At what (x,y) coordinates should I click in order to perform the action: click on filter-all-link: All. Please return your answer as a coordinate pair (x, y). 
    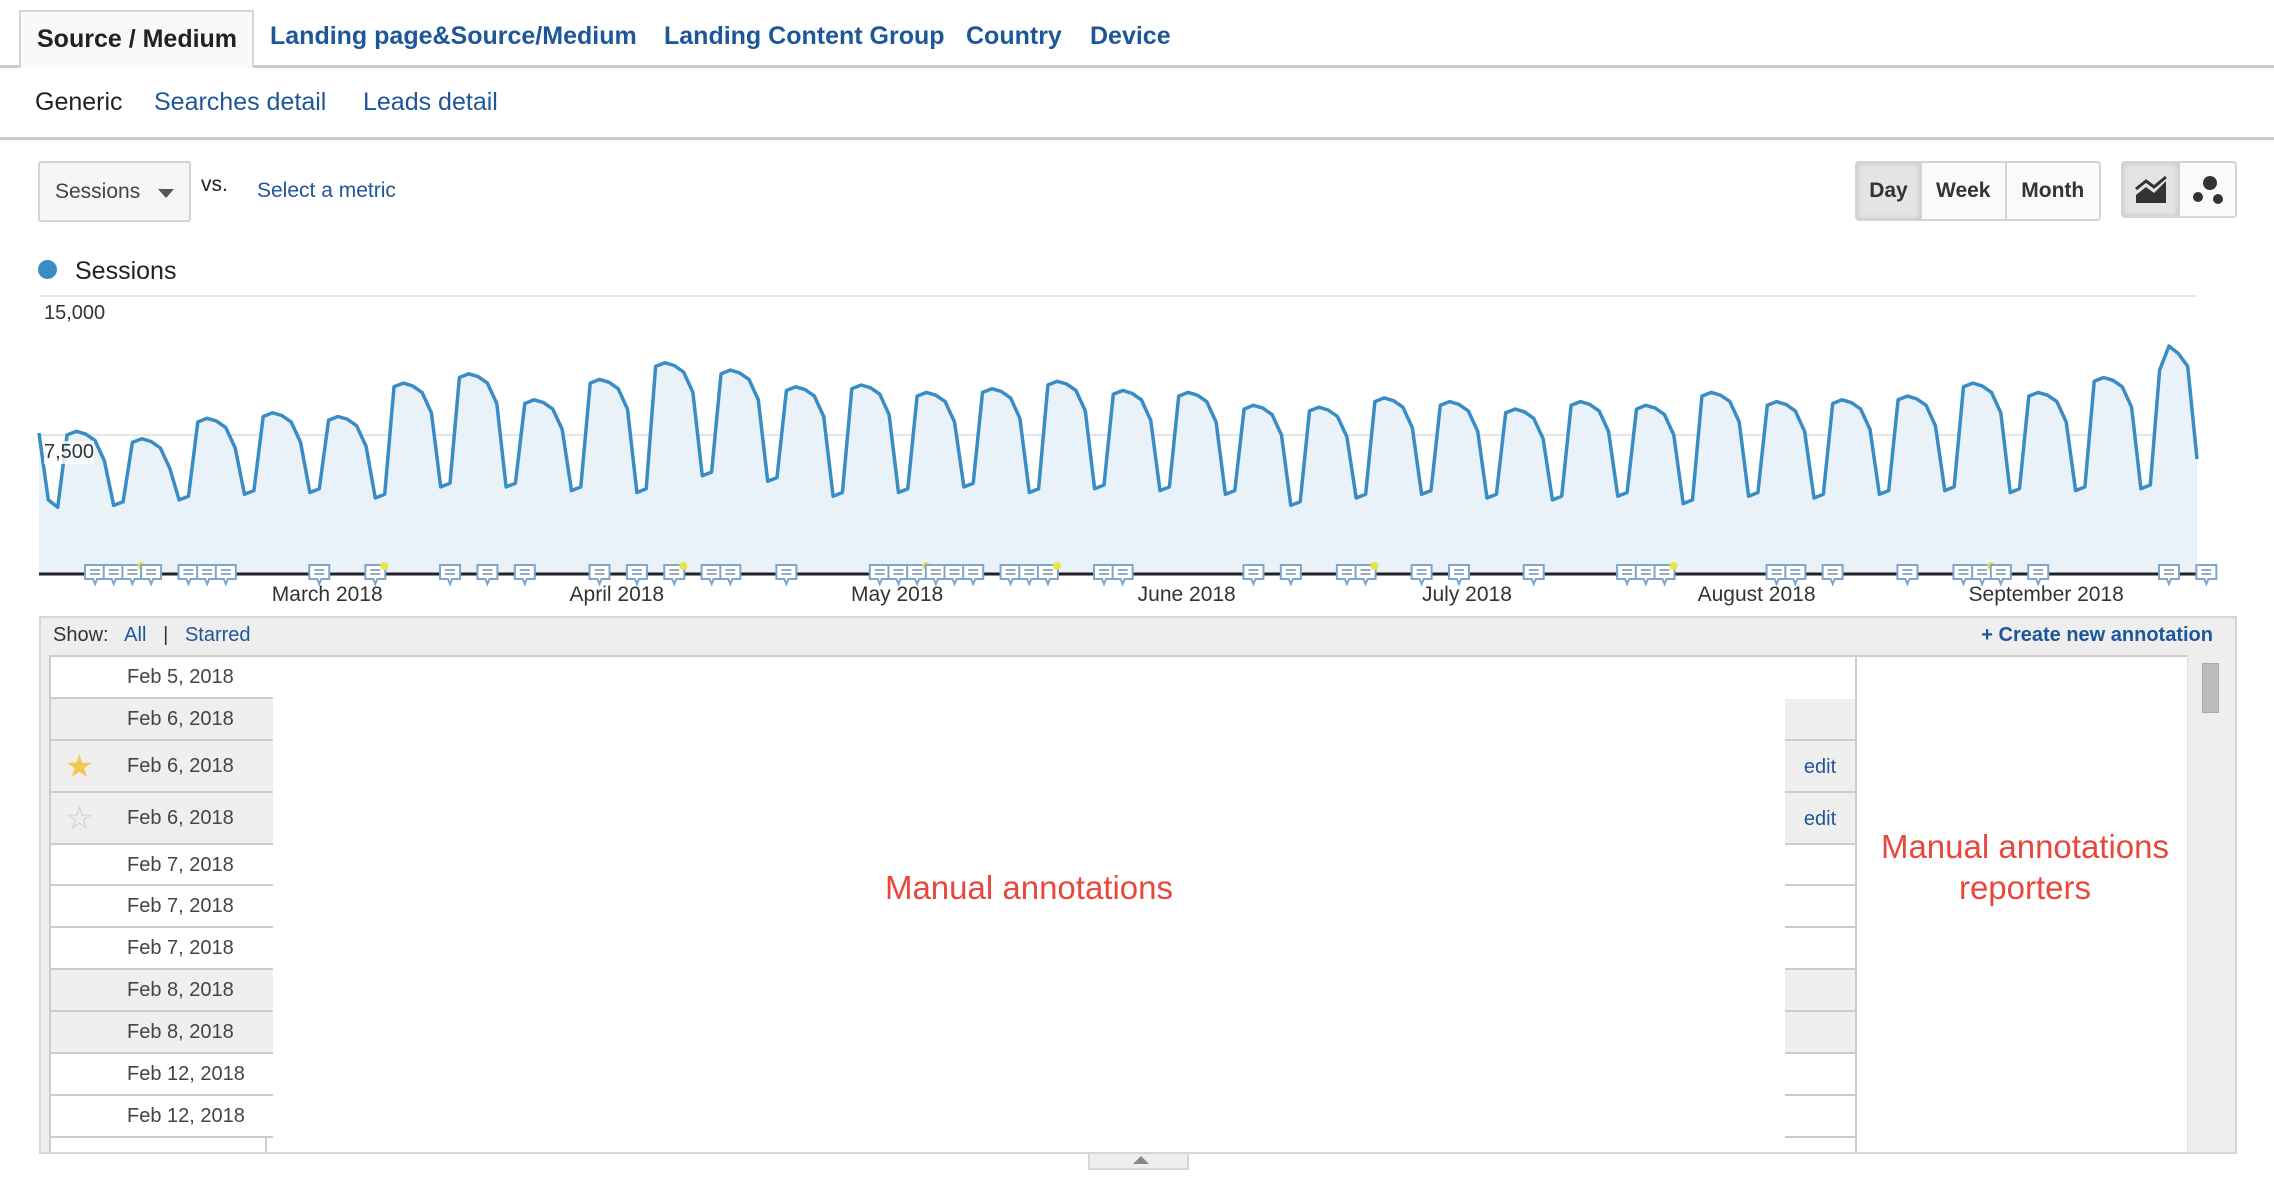
    Looking at the image, I should click on (135, 635).